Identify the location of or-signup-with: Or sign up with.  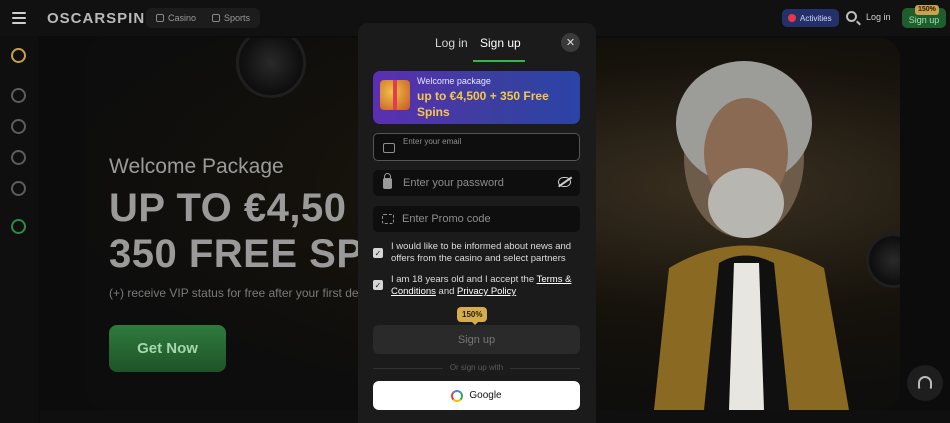
(476, 367).